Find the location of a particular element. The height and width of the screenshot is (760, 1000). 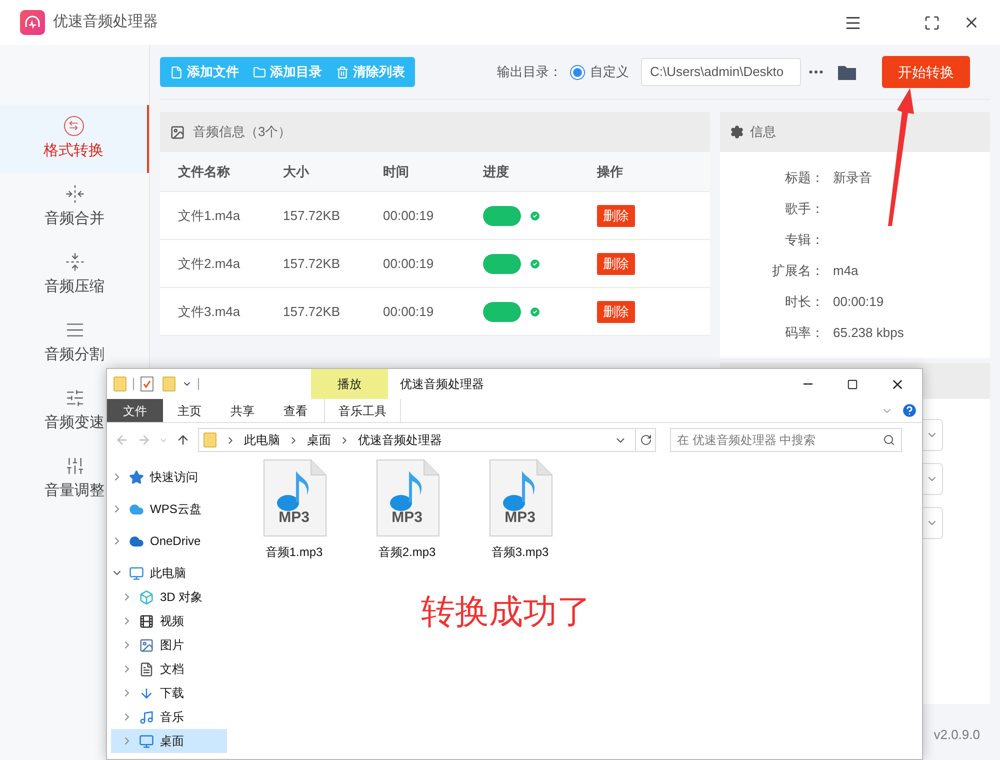

nav-item: 音乐 is located at coordinates (169, 717).